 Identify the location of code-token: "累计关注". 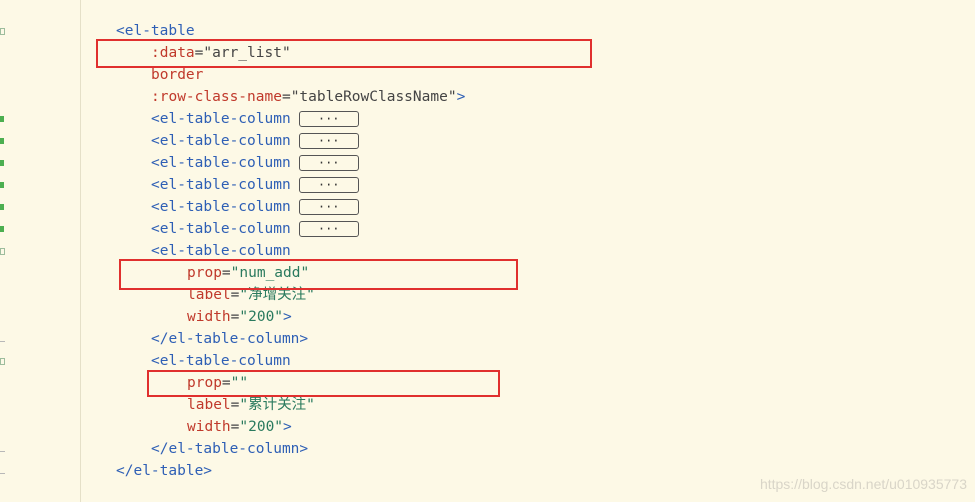
(277, 405).